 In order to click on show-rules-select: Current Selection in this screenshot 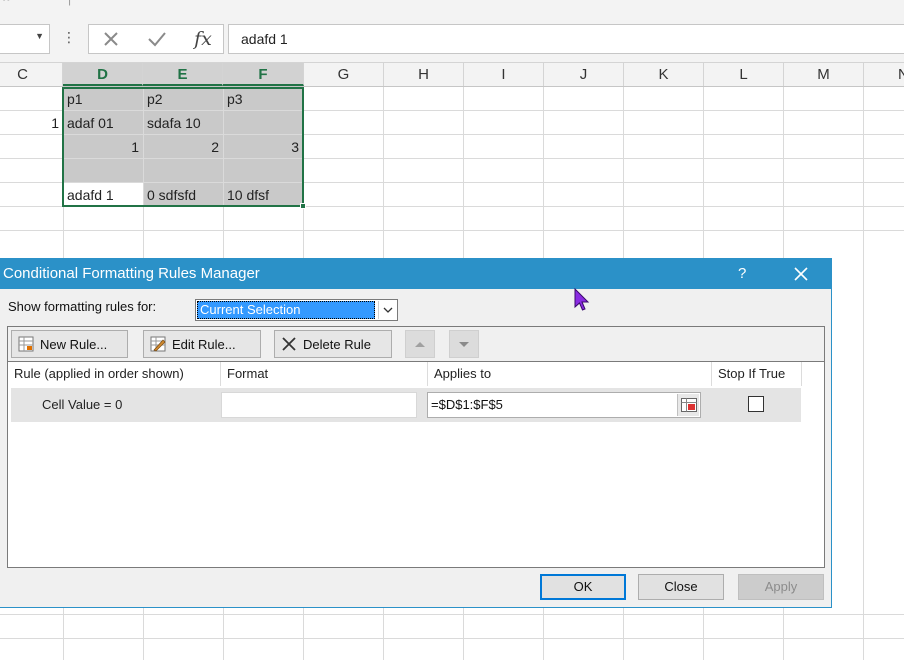, I will do `click(296, 310)`.